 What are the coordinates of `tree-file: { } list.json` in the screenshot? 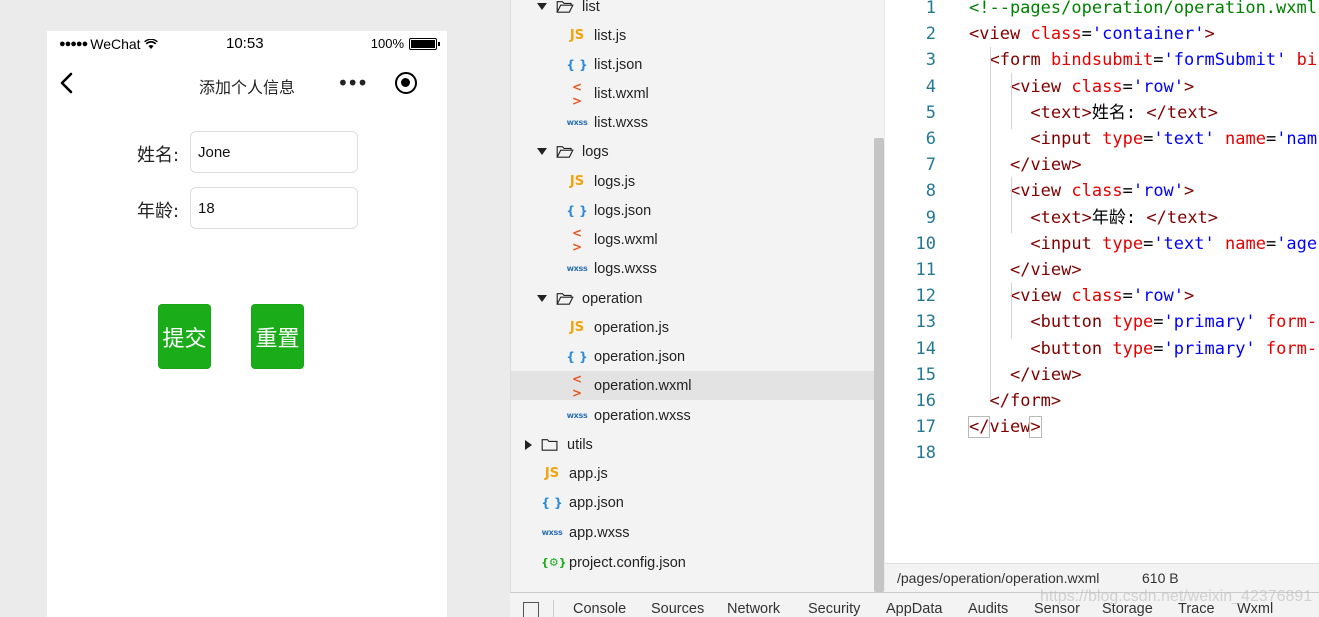 It's located at (693, 64).